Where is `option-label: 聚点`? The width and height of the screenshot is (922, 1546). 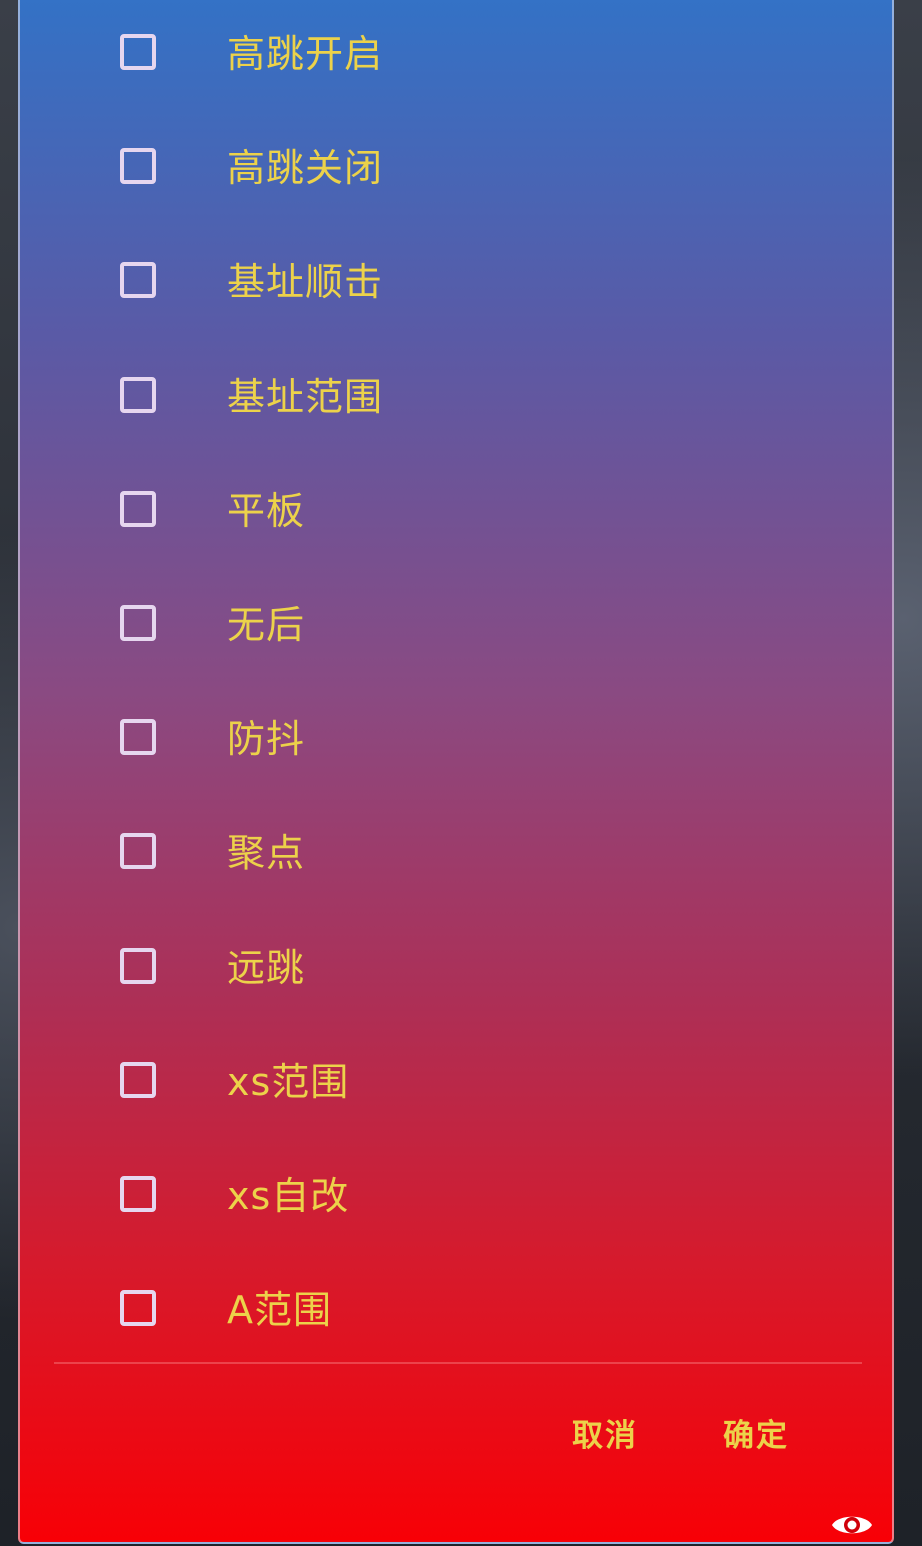 option-label: 聚点 is located at coordinates (266, 853).